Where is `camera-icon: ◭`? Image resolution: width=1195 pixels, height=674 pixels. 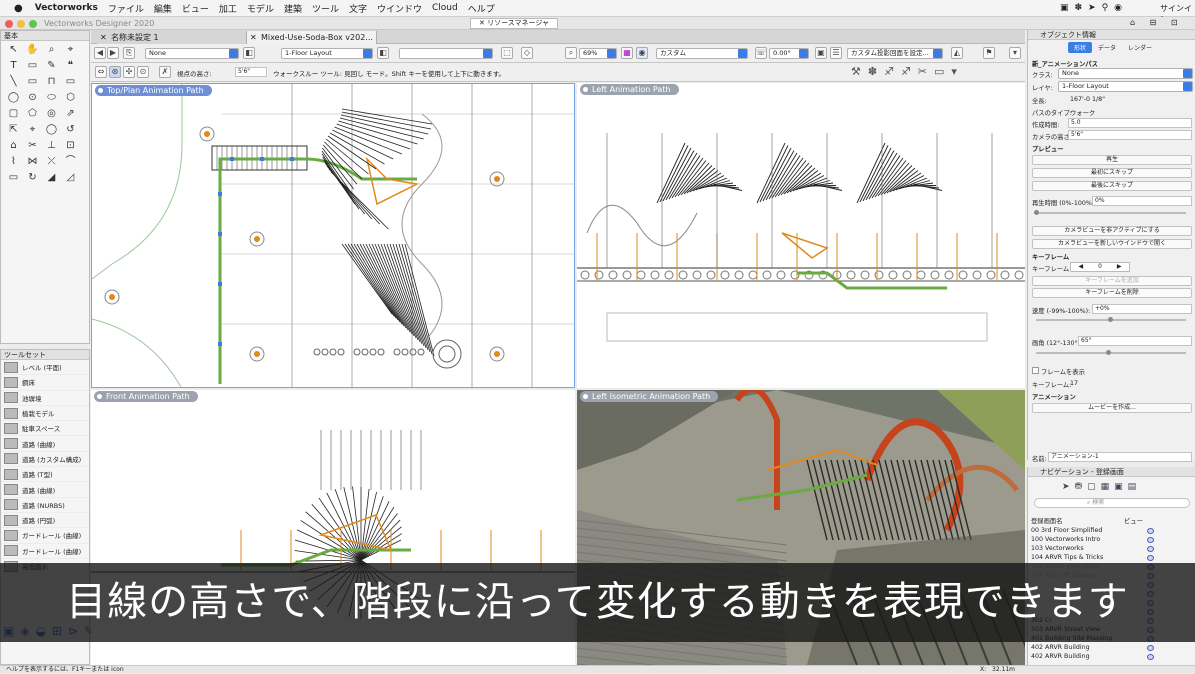 camera-icon: ◭ is located at coordinates (957, 53).